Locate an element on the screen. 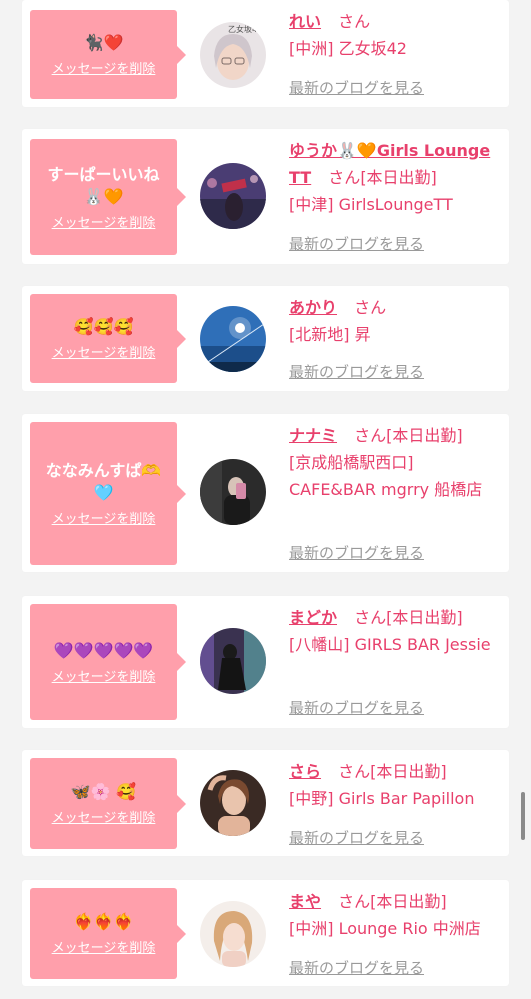 This screenshot has height=999, width=531. shop-name: [中野] Girls Bar Papillon is located at coordinates (382, 798).